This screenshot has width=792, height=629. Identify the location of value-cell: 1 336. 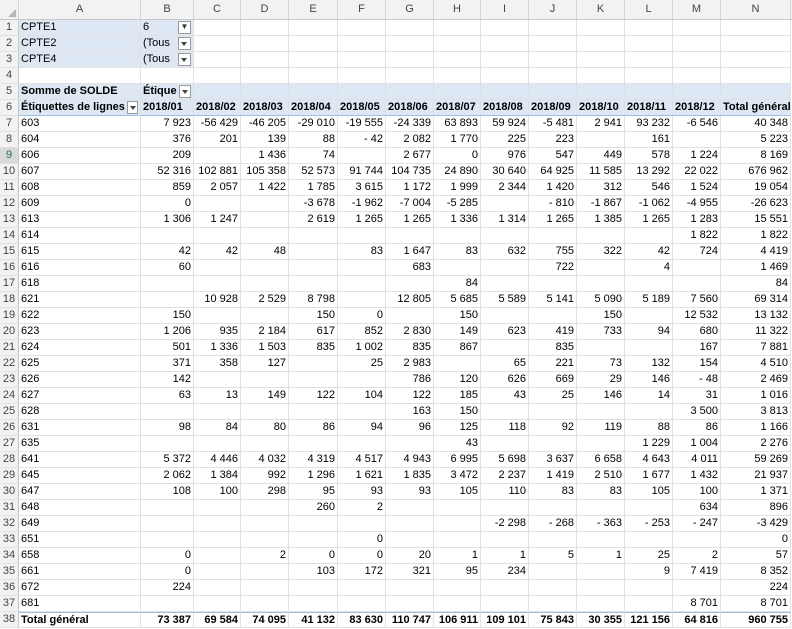
(457, 220).